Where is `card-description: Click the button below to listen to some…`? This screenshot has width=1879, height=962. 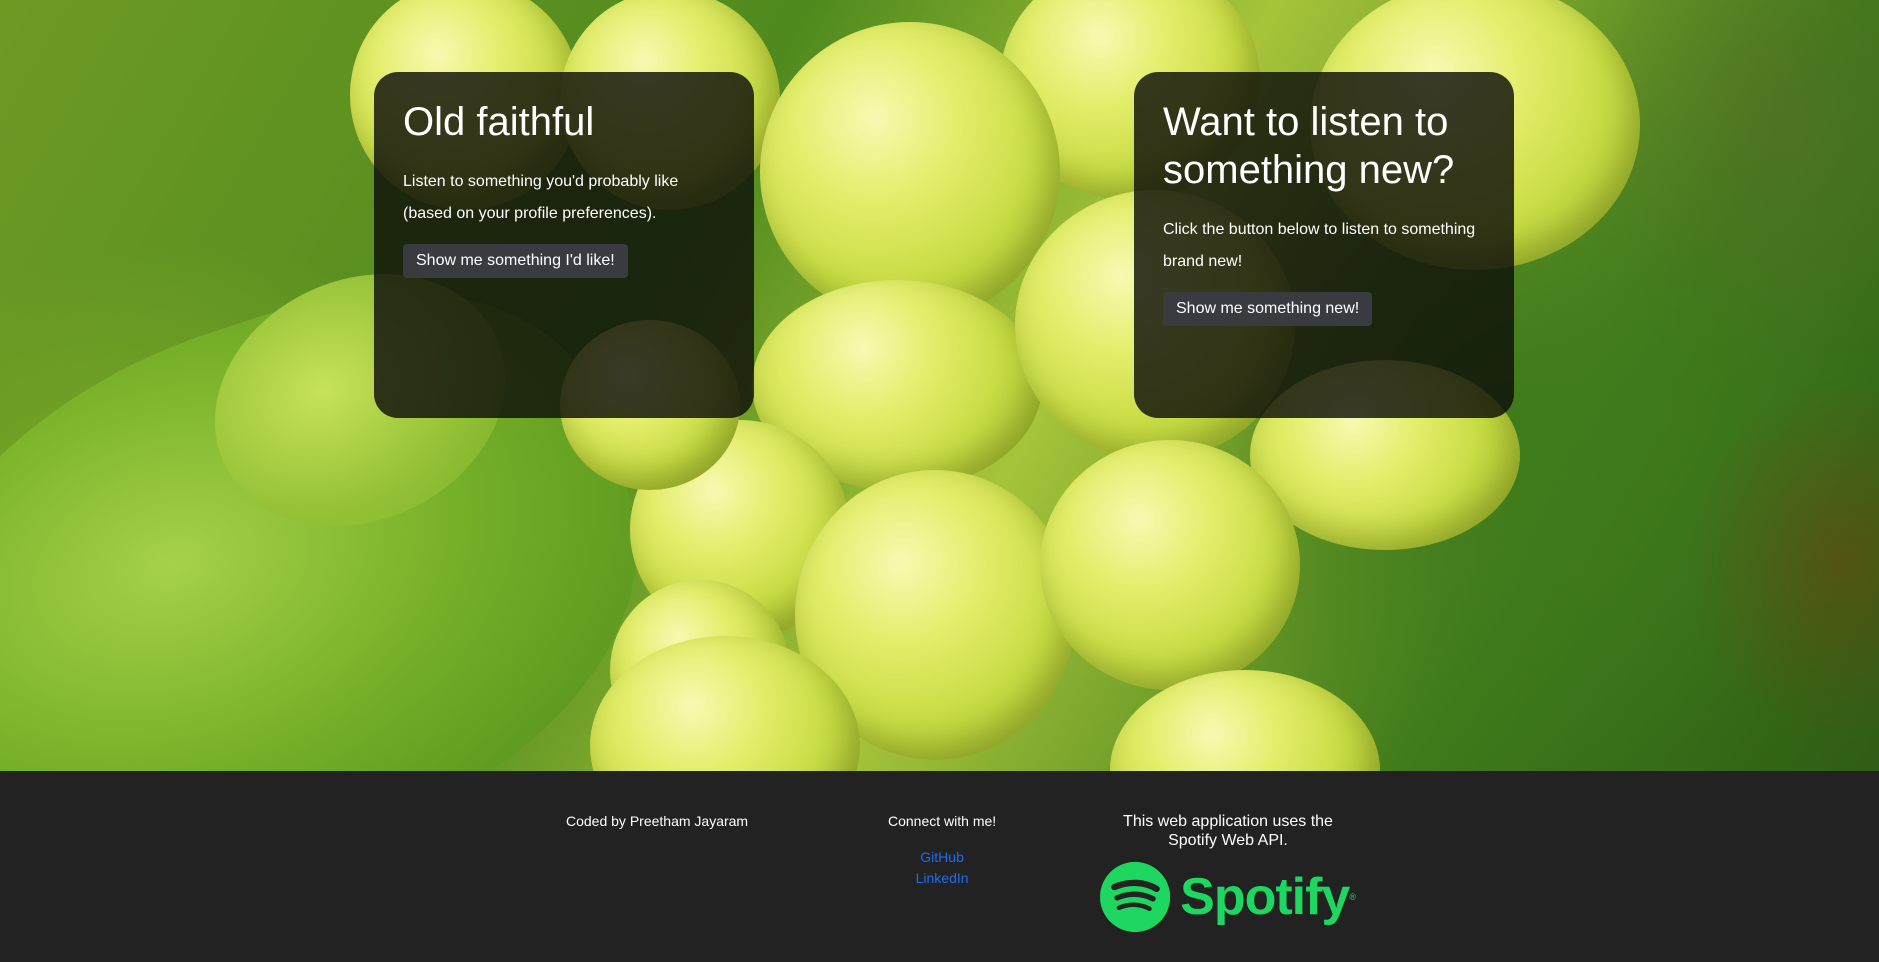 card-description: Click the button below to listen to some… is located at coordinates (1319, 245).